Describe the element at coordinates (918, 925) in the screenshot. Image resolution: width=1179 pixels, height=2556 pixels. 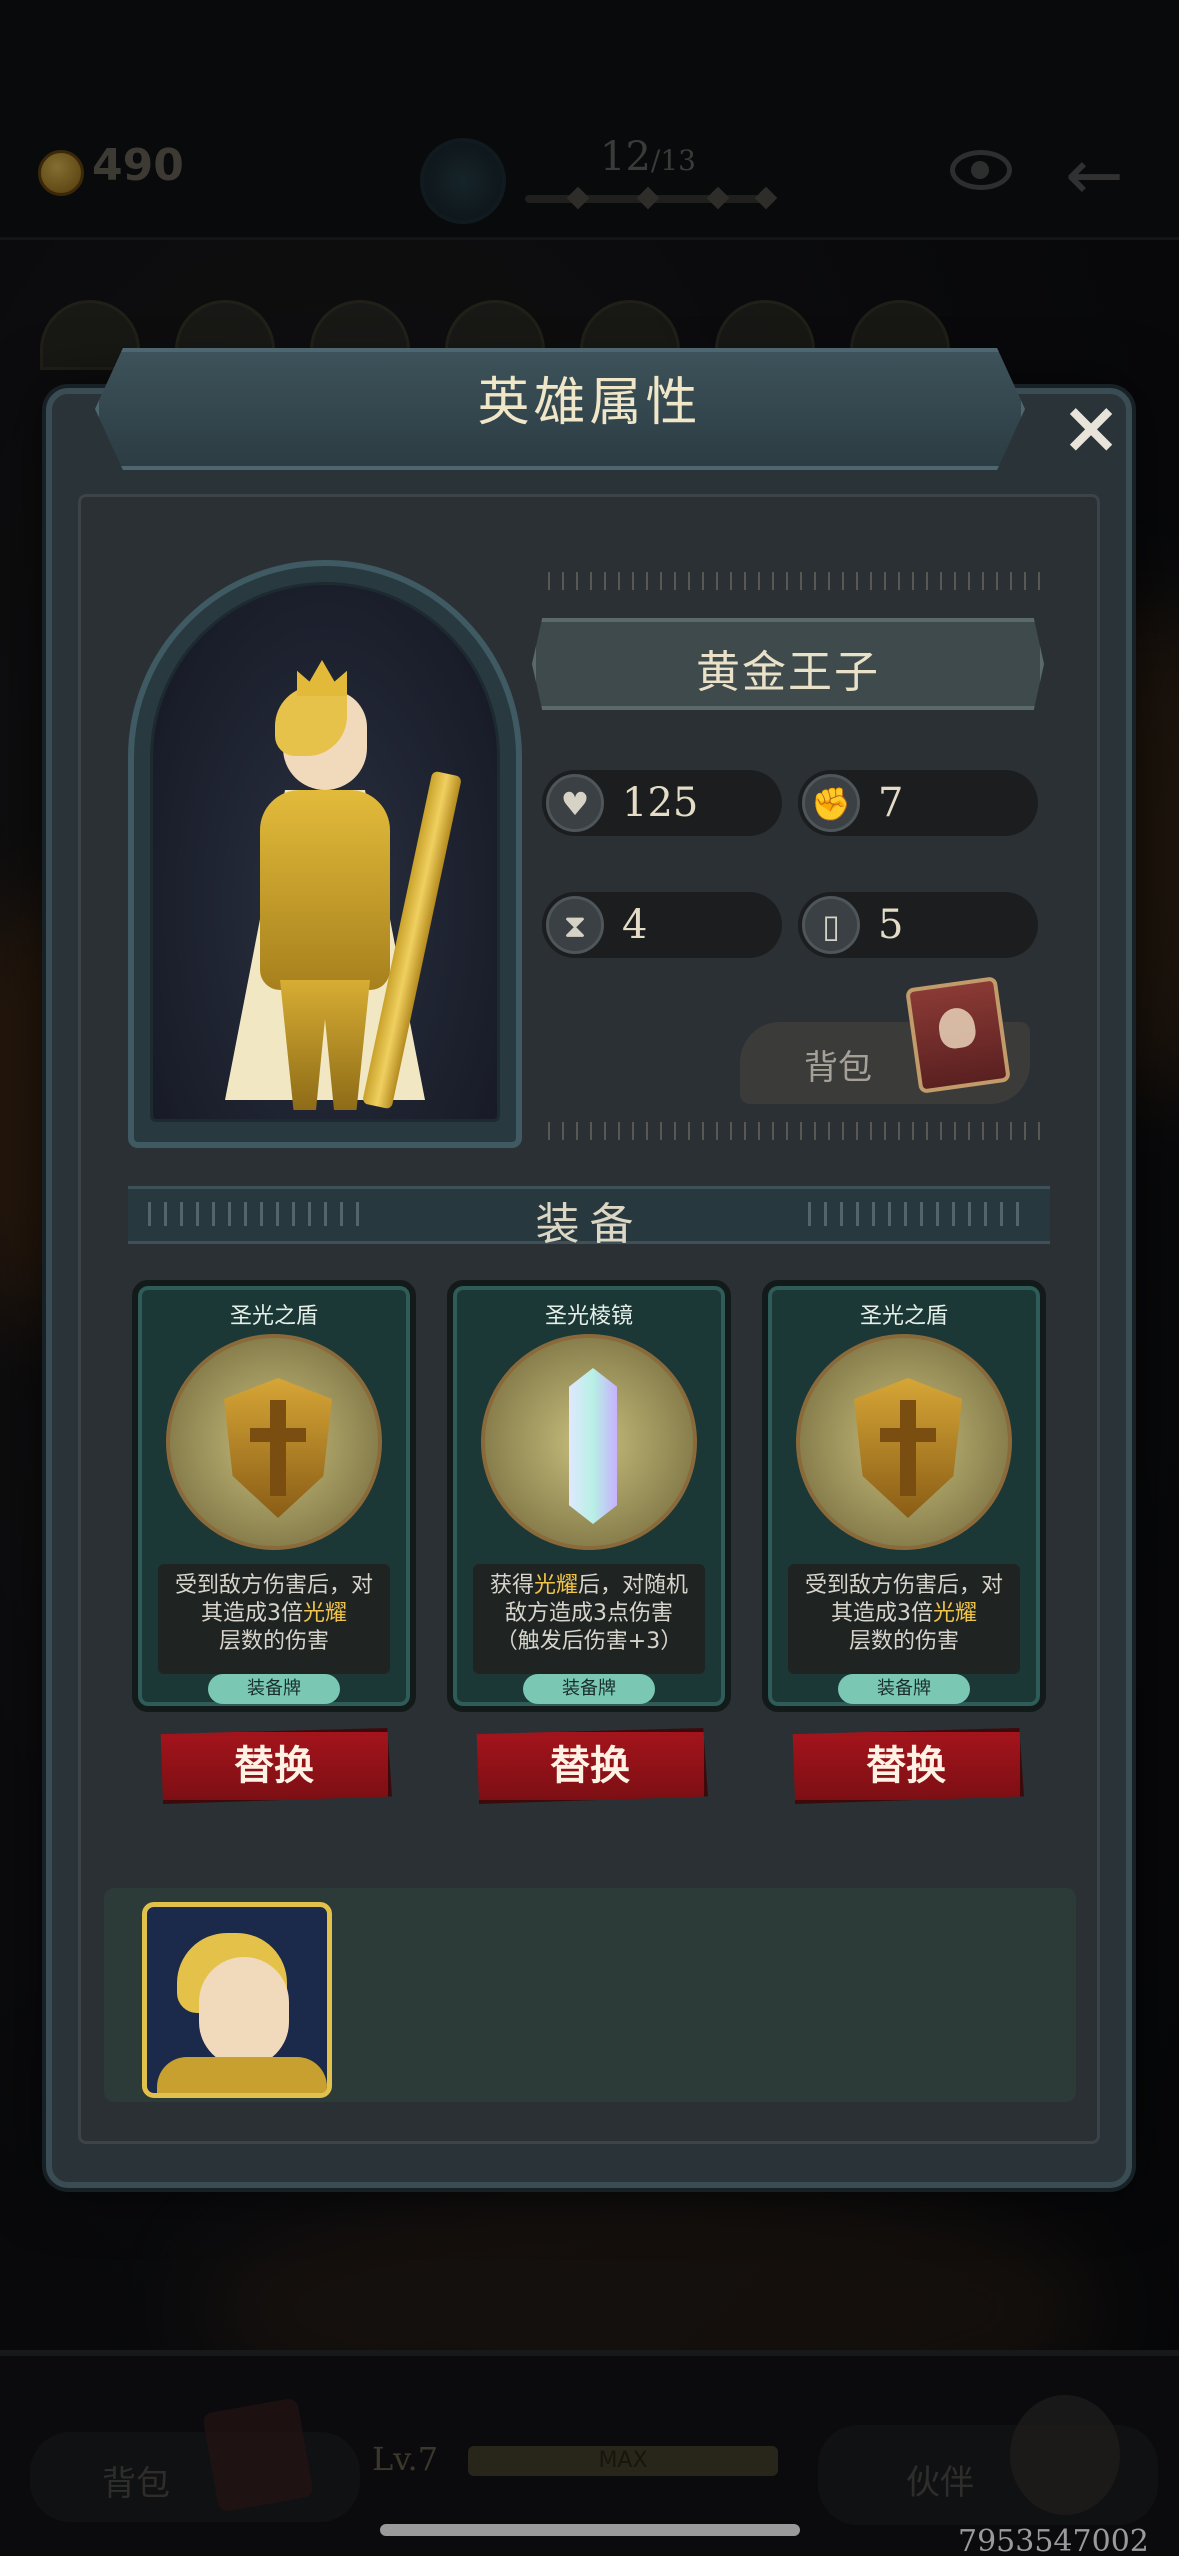
I see `stat-cards: ▯ 5` at that location.